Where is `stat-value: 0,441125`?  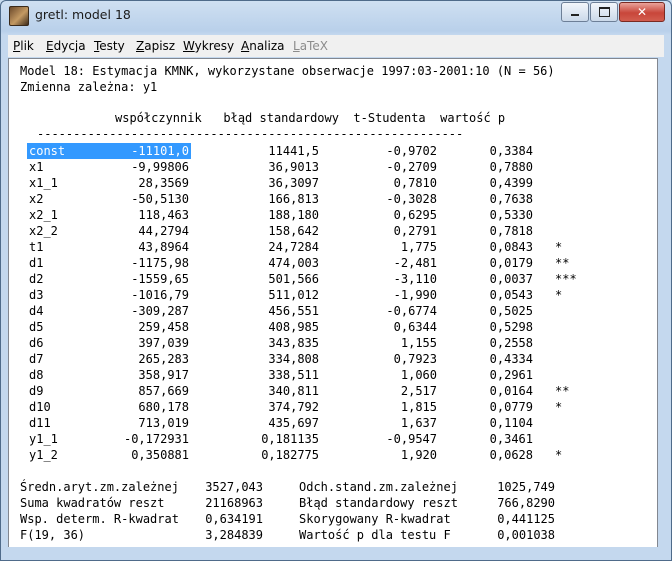 stat-value: 0,441125 is located at coordinates (526, 519).